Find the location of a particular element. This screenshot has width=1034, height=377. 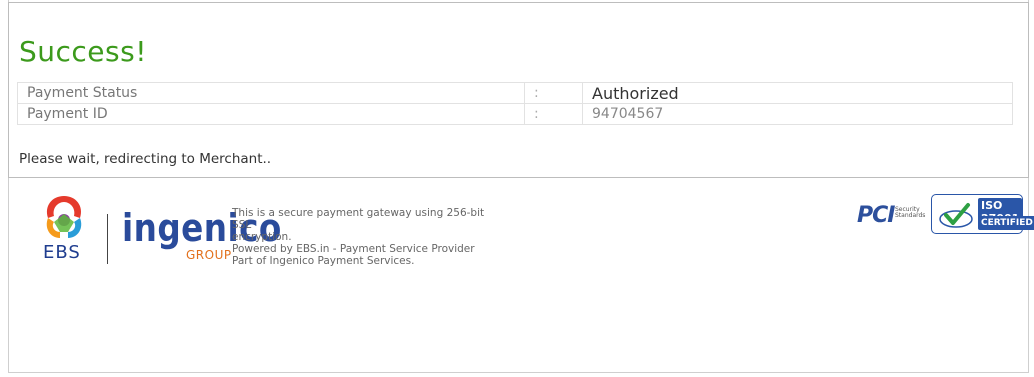

pci-logo-text: PCI is located at coordinates (876, 215).